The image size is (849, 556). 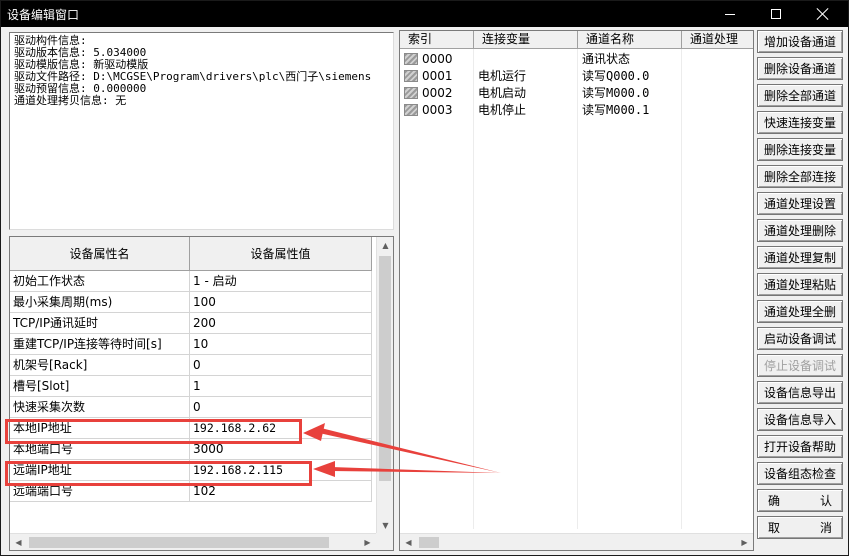 I want to click on channel-variable, so click(x=526, y=59).